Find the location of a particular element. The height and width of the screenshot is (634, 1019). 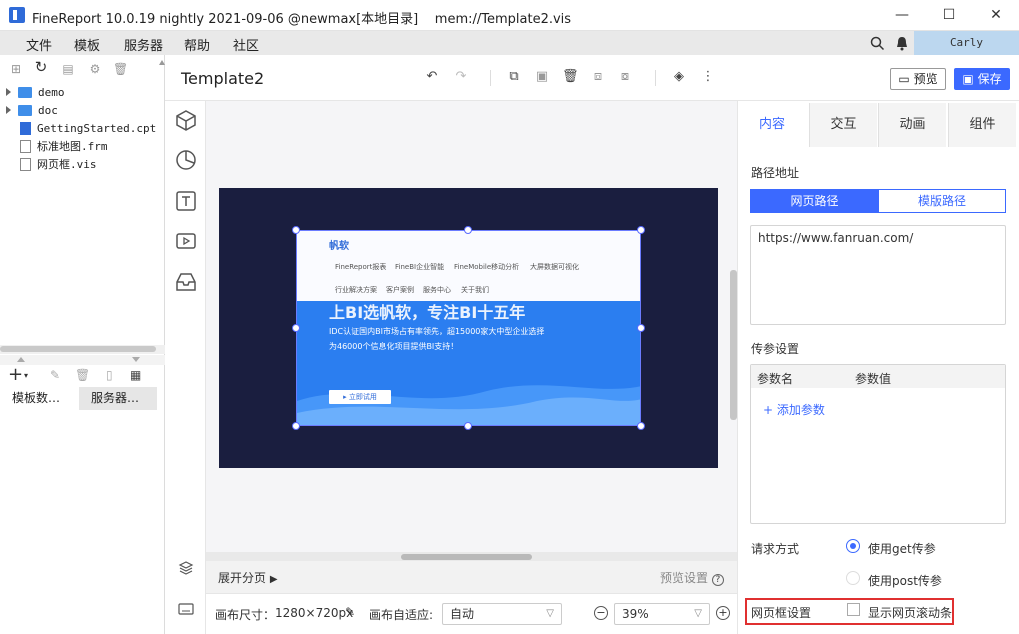

get-radio is located at coordinates (853, 546).